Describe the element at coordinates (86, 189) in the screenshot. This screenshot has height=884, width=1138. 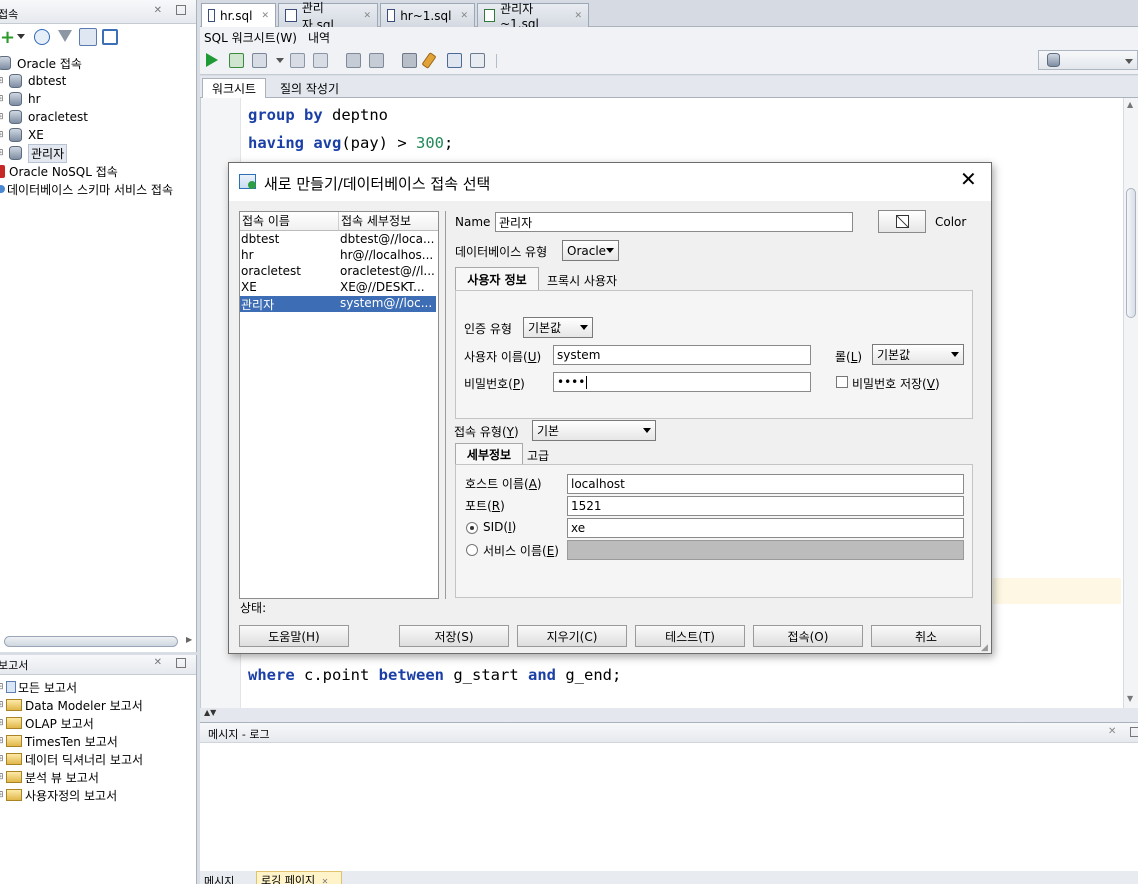
I see `tree-item-schema-service: 데이터베이스 스키마 서비스 접속` at that location.